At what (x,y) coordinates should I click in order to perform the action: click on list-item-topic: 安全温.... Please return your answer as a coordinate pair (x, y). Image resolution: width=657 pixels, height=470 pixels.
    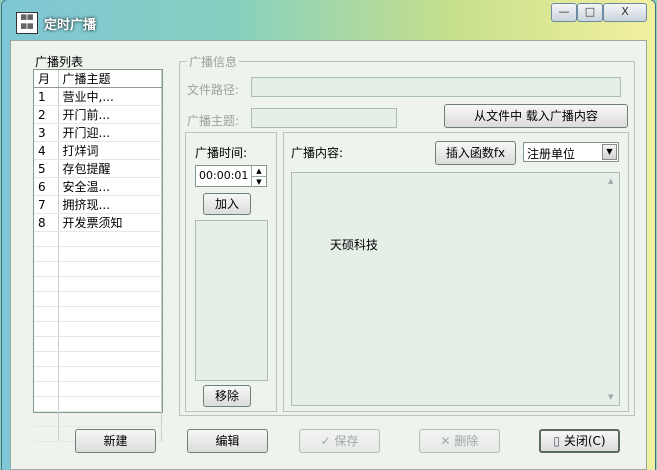
    Looking at the image, I should click on (94, 186).